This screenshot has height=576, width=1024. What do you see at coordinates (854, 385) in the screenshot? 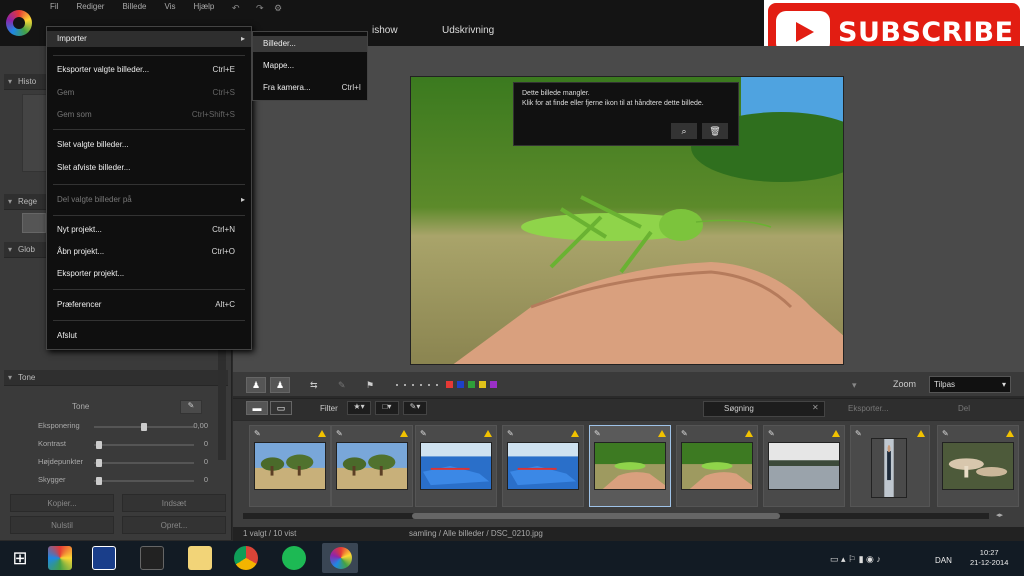
I see `sort-icon: ▾` at bounding box center [854, 385].